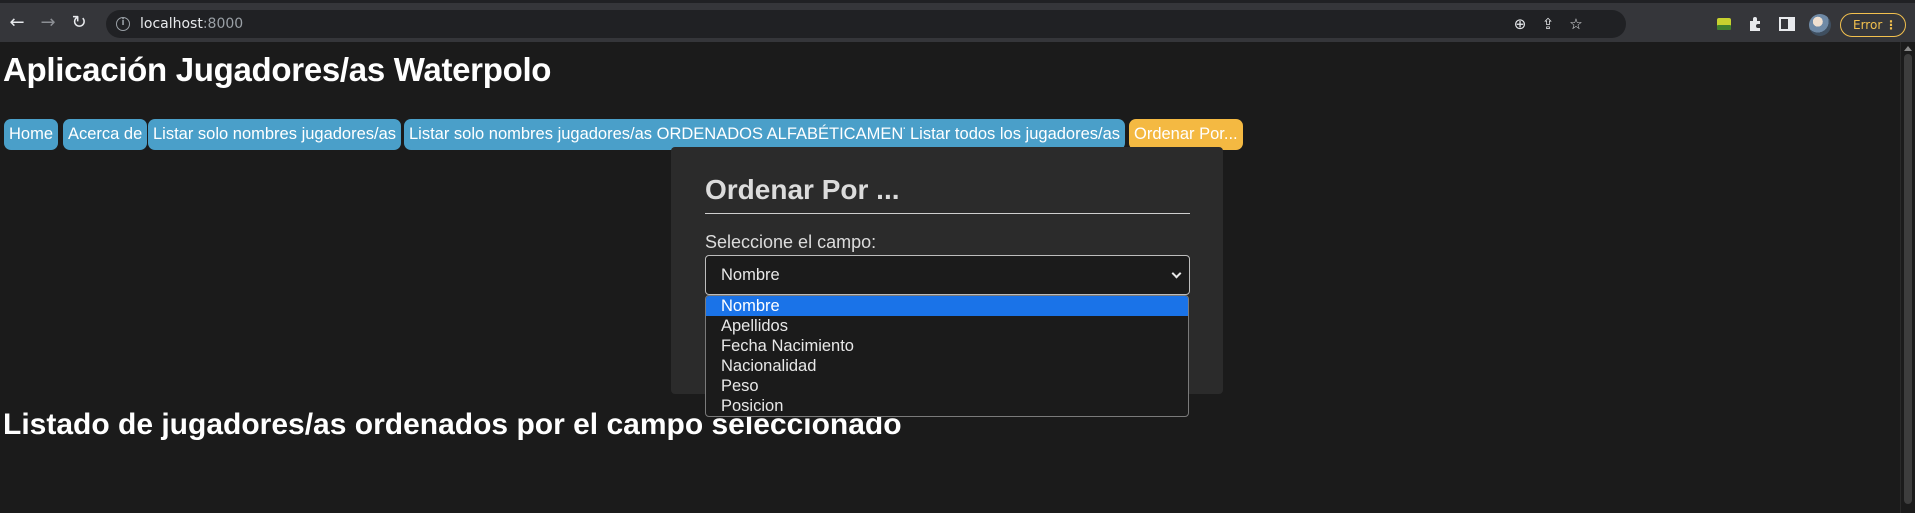 The width and height of the screenshot is (1915, 513). What do you see at coordinates (123, 24) in the screenshot?
I see `site-info-icon: i` at bounding box center [123, 24].